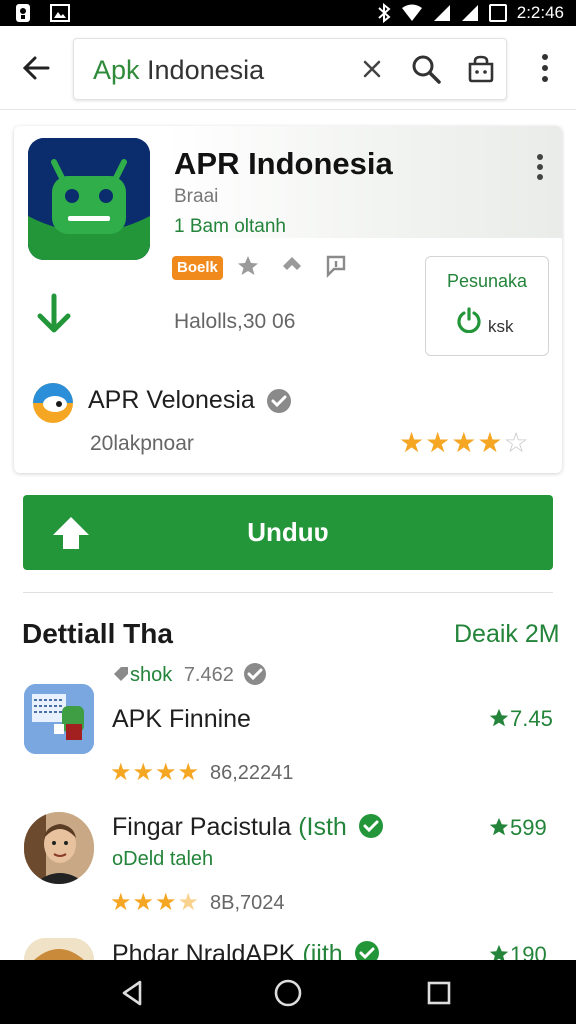 The width and height of the screenshot is (576, 1024). I want to click on recents-square-icon, so click(439, 993).